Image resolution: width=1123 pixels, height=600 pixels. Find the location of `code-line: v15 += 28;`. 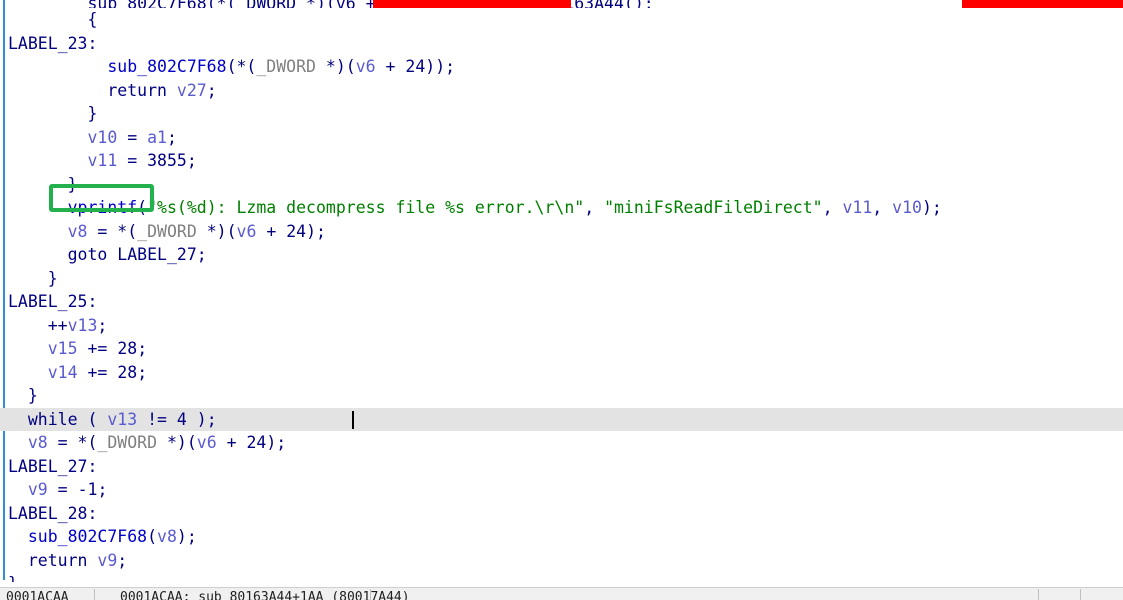

code-line: v15 += 28; is located at coordinates (561, 349).